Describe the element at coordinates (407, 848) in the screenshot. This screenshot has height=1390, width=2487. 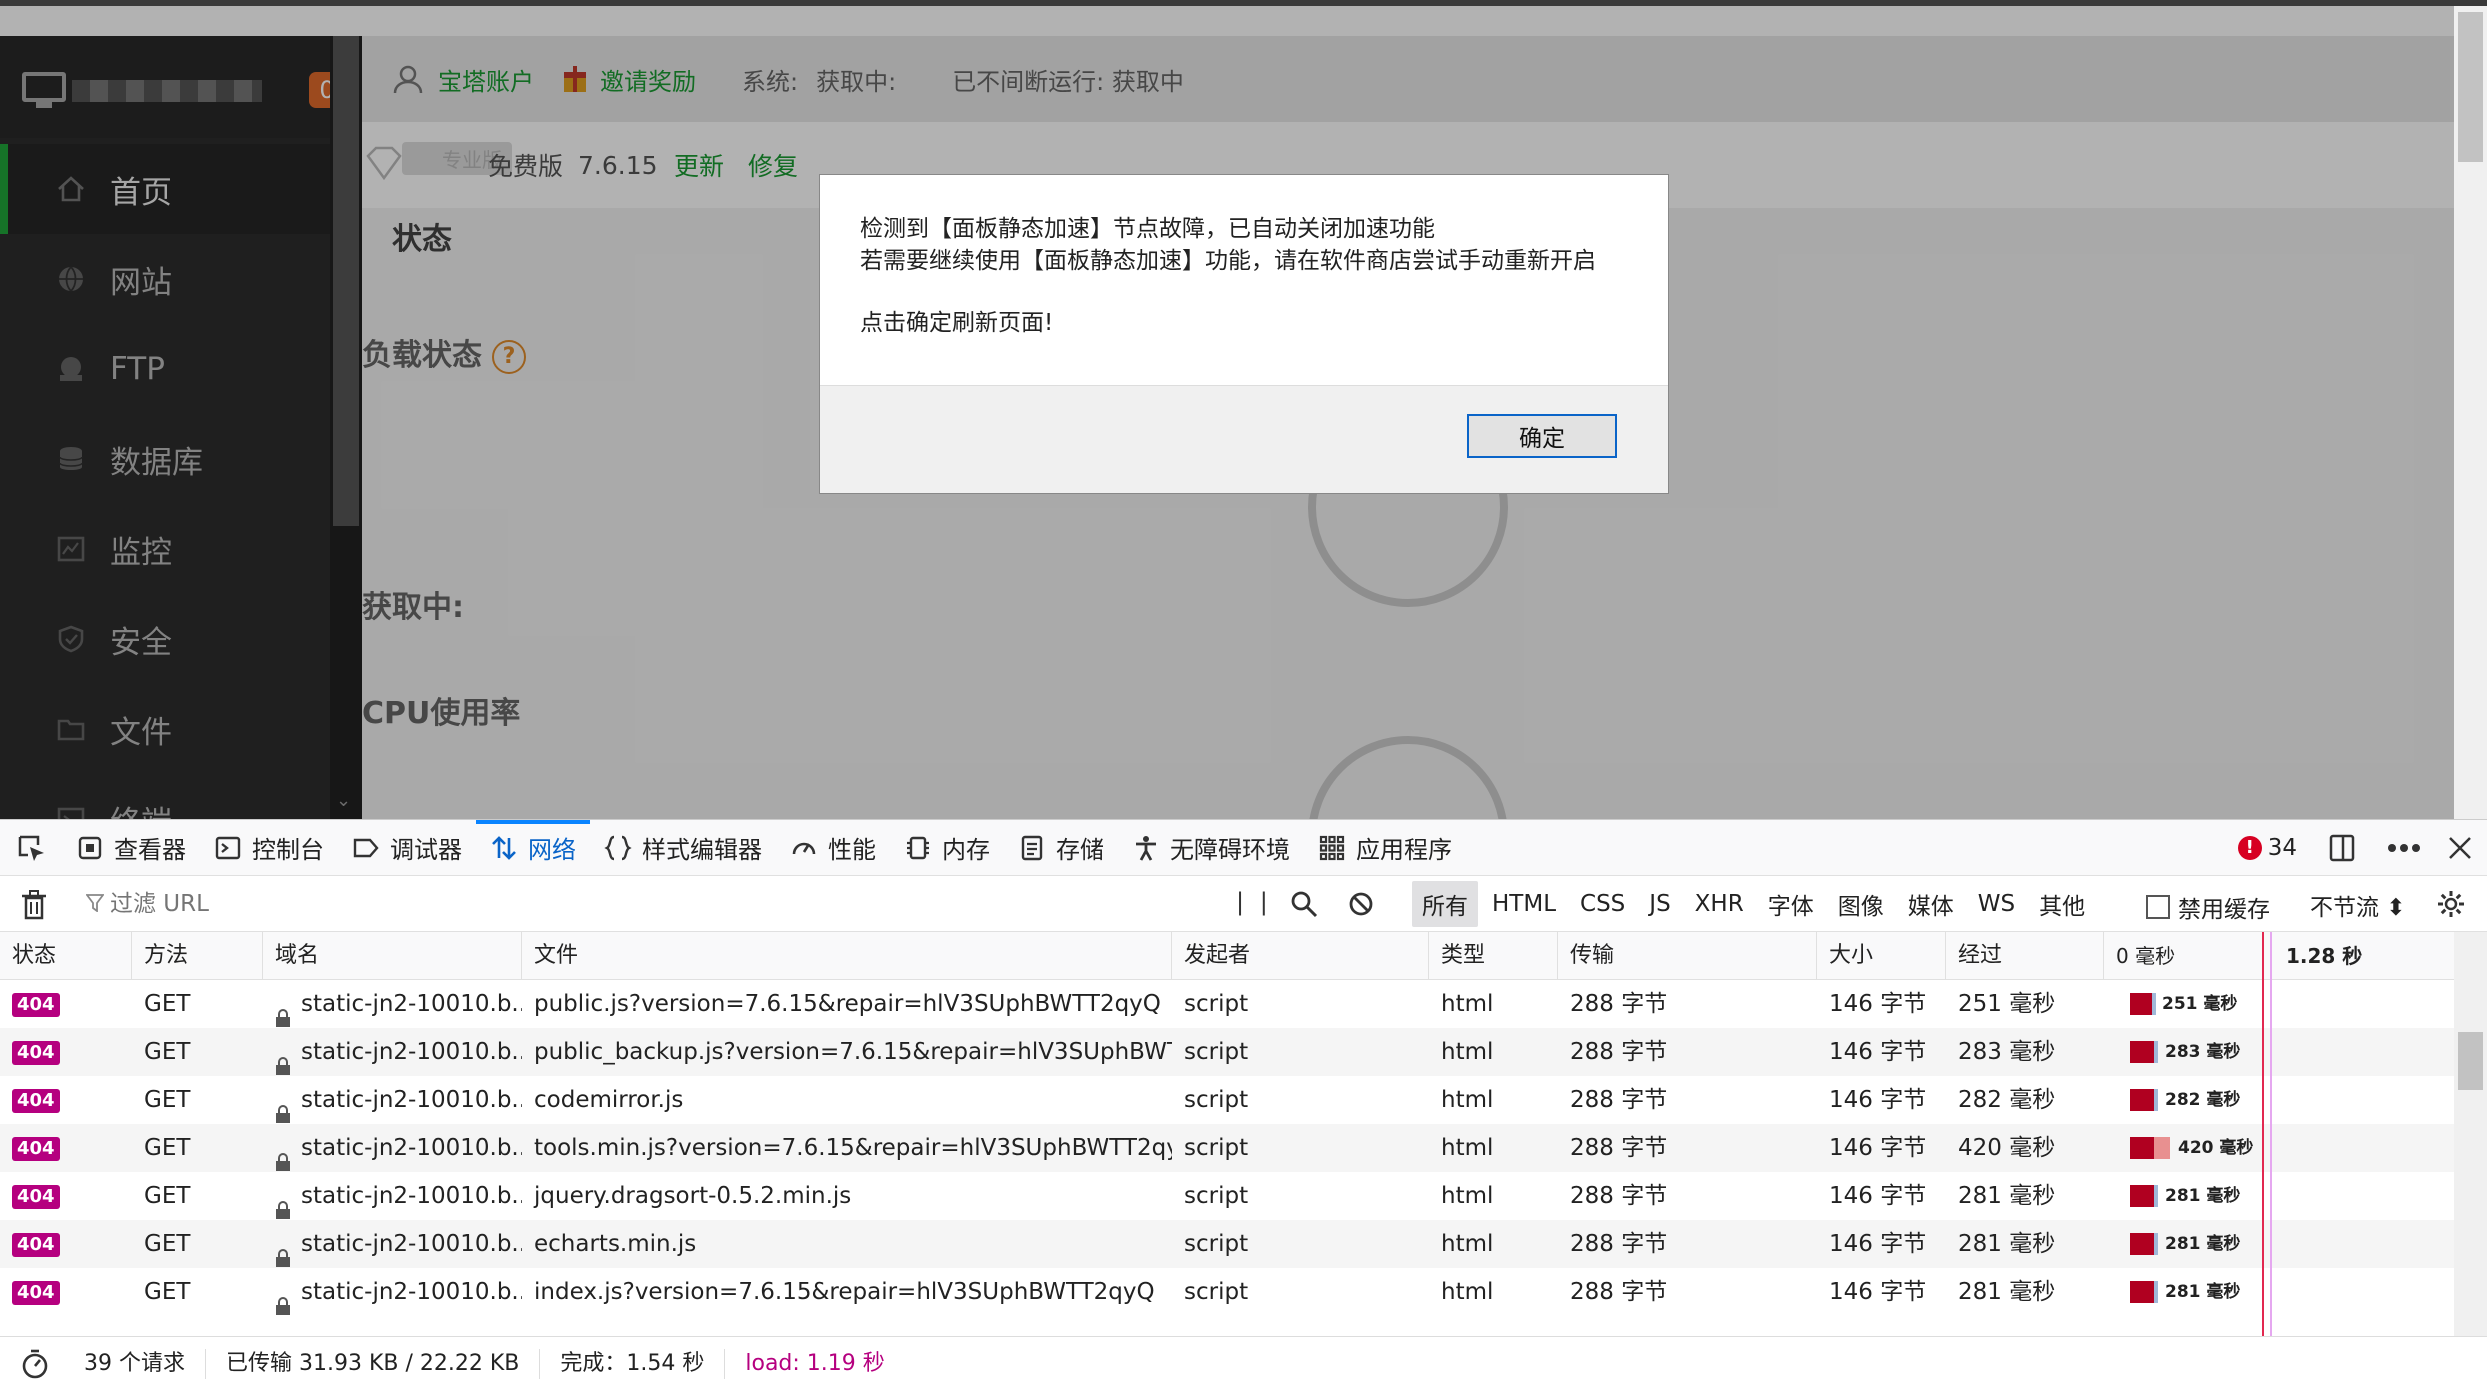
I see `tab-debugger: 调试器` at that location.